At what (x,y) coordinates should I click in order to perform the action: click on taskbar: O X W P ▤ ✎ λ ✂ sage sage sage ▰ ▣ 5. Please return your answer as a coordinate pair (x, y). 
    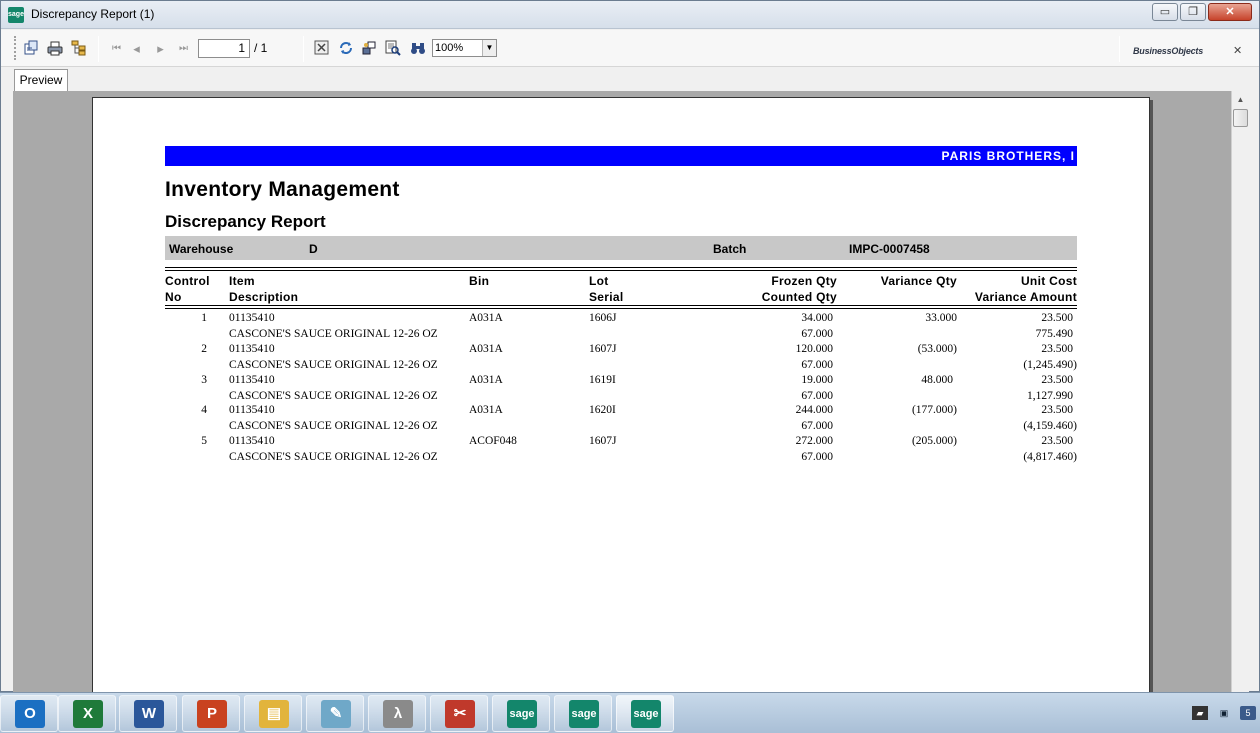
    Looking at the image, I should click on (630, 712).